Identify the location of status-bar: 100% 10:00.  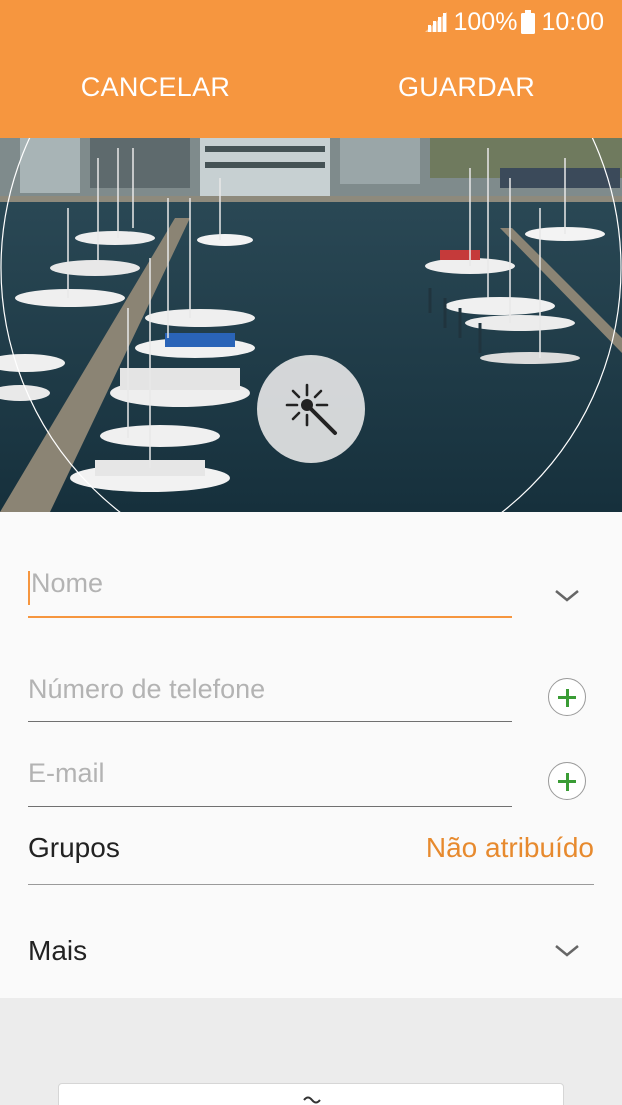
(514, 22).